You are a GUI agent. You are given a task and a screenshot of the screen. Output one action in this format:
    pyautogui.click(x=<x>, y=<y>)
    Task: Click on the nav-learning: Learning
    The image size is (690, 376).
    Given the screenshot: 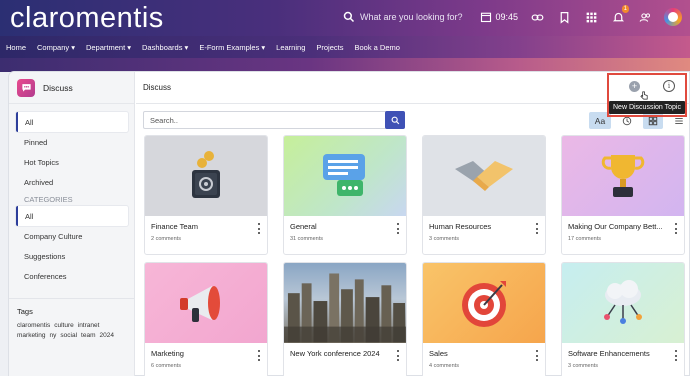 What is the action you would take?
    pyautogui.click(x=290, y=47)
    